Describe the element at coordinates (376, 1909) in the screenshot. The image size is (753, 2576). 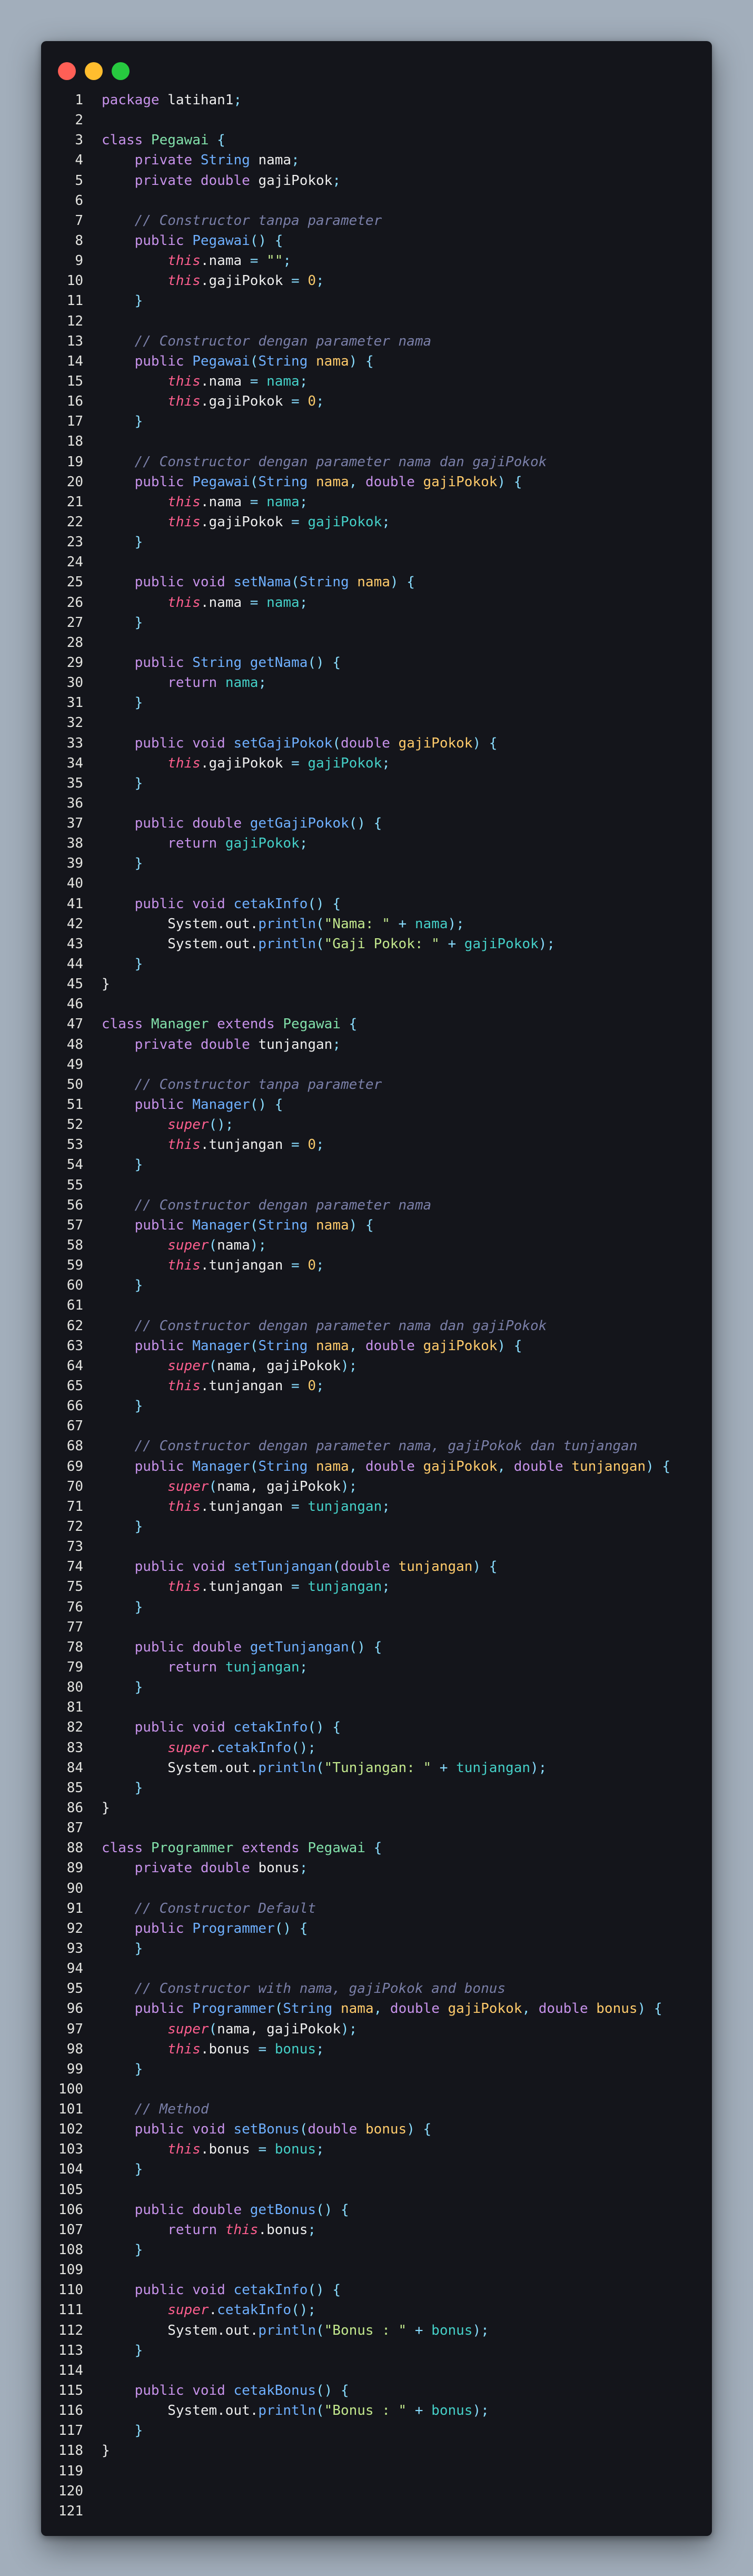
I see `code-line: 91 // Constructor Default` at that location.